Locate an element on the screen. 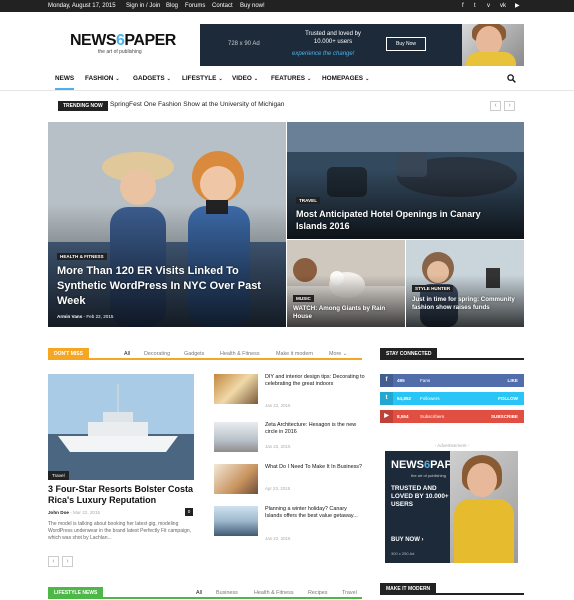 The image size is (574, 600). tab-make-it-modern: Make it modern is located at coordinates (294, 354).